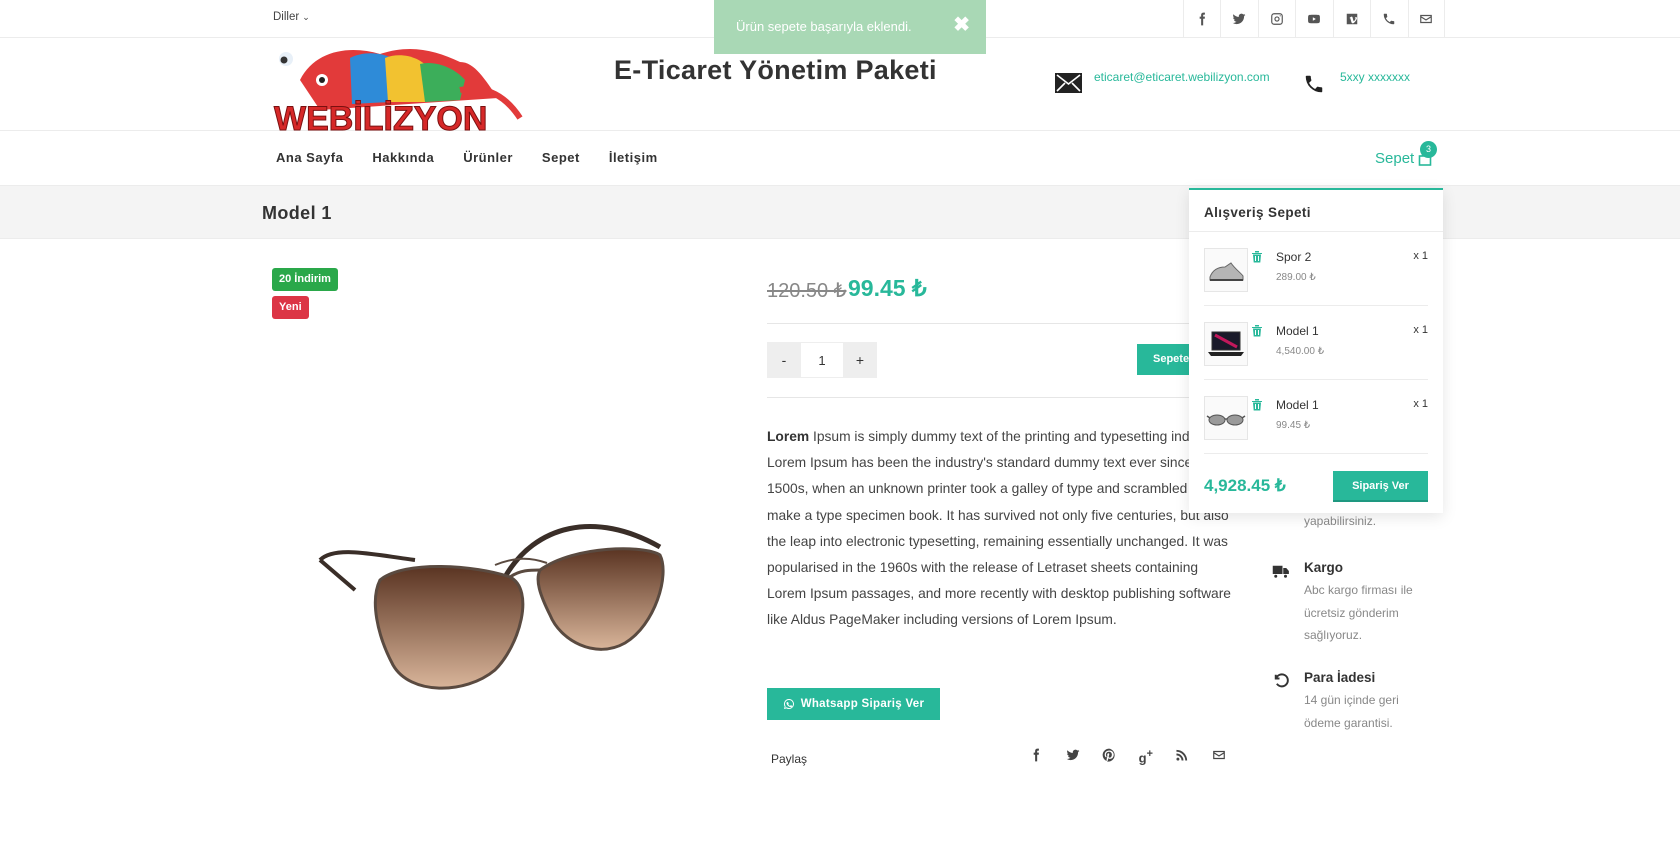 The width and height of the screenshot is (1680, 850). Describe the element at coordinates (1316, 487) in the screenshot. I see `cart-dropdown-footer: 4,928.45 ₺ Sipariş Ver` at that location.